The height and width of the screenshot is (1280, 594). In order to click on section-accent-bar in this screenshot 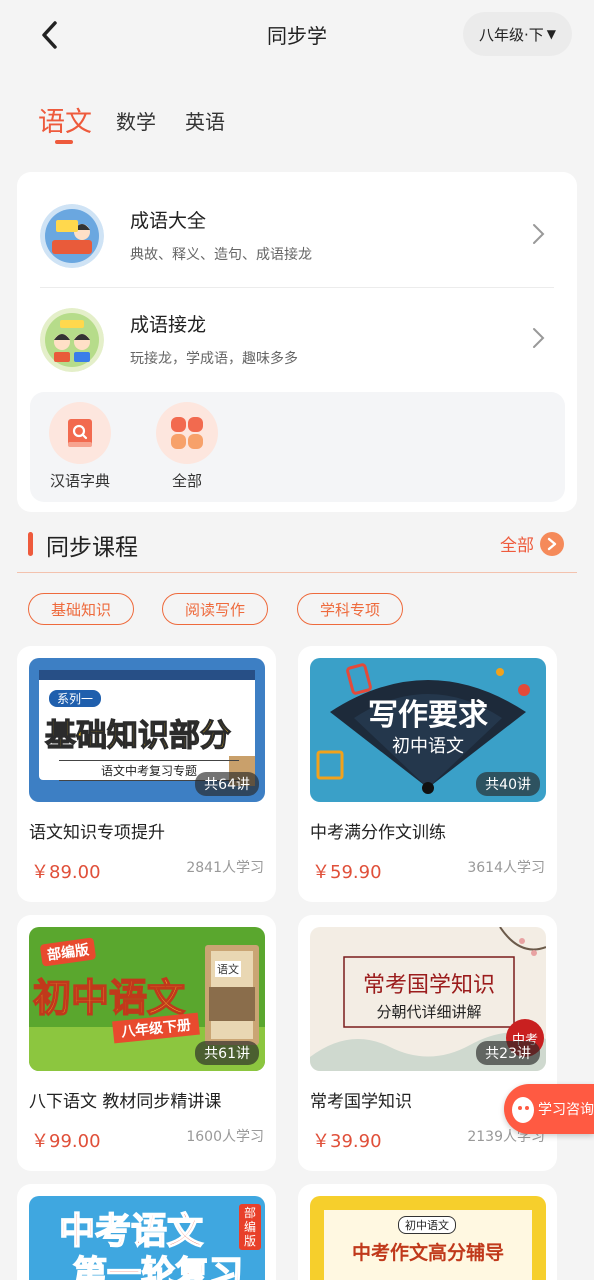, I will do `click(30, 544)`.